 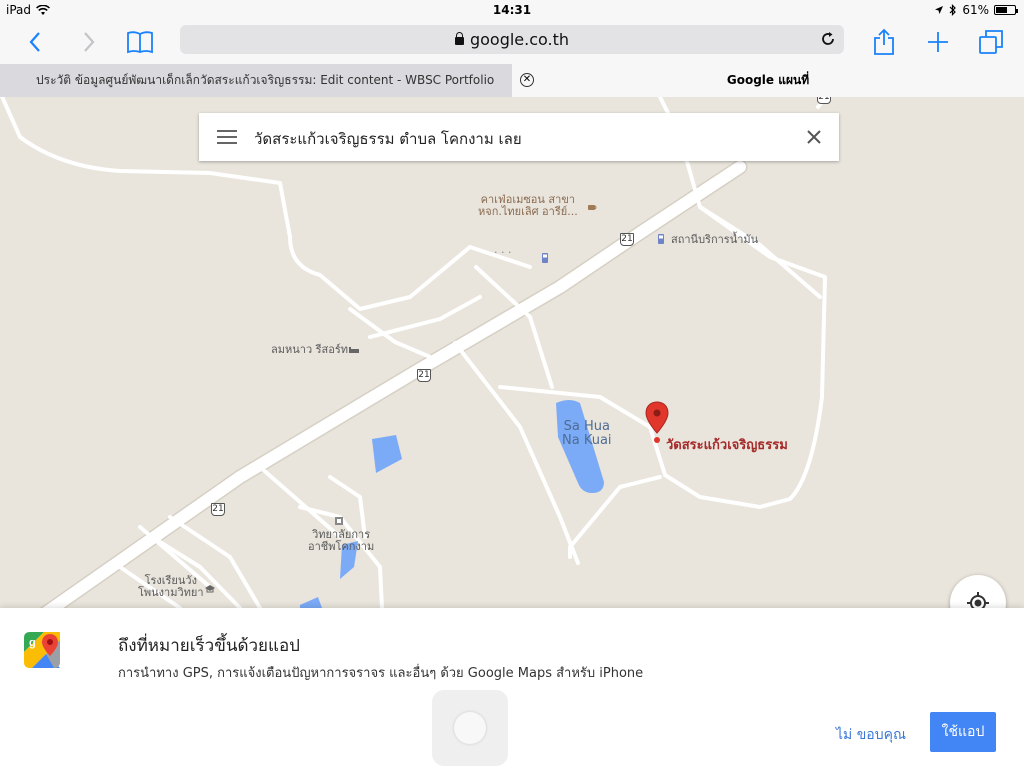 I want to click on share-button, so click(x=884, y=42).